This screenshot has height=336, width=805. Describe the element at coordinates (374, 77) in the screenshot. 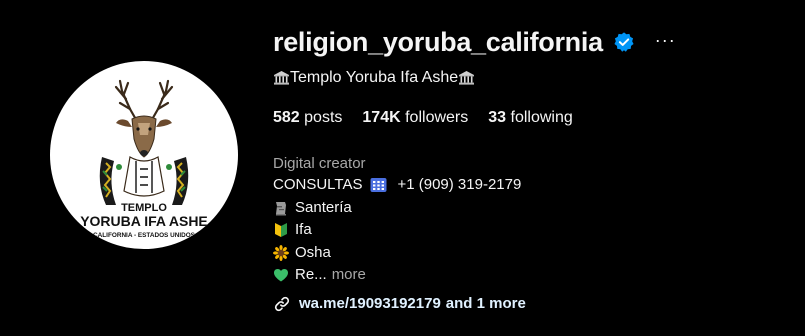

I see `full-name: Templo Yoruba Ifa Ashe` at that location.